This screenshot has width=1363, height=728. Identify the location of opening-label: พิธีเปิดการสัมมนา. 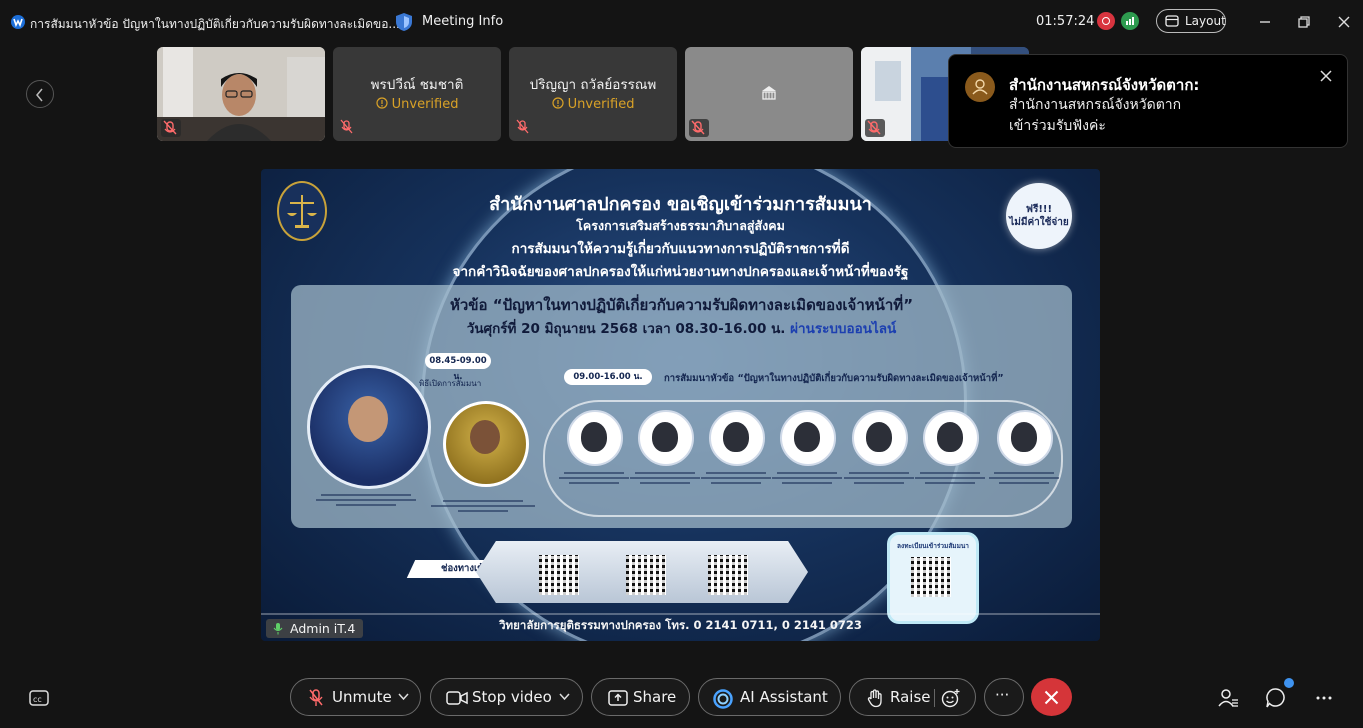
(450, 383).